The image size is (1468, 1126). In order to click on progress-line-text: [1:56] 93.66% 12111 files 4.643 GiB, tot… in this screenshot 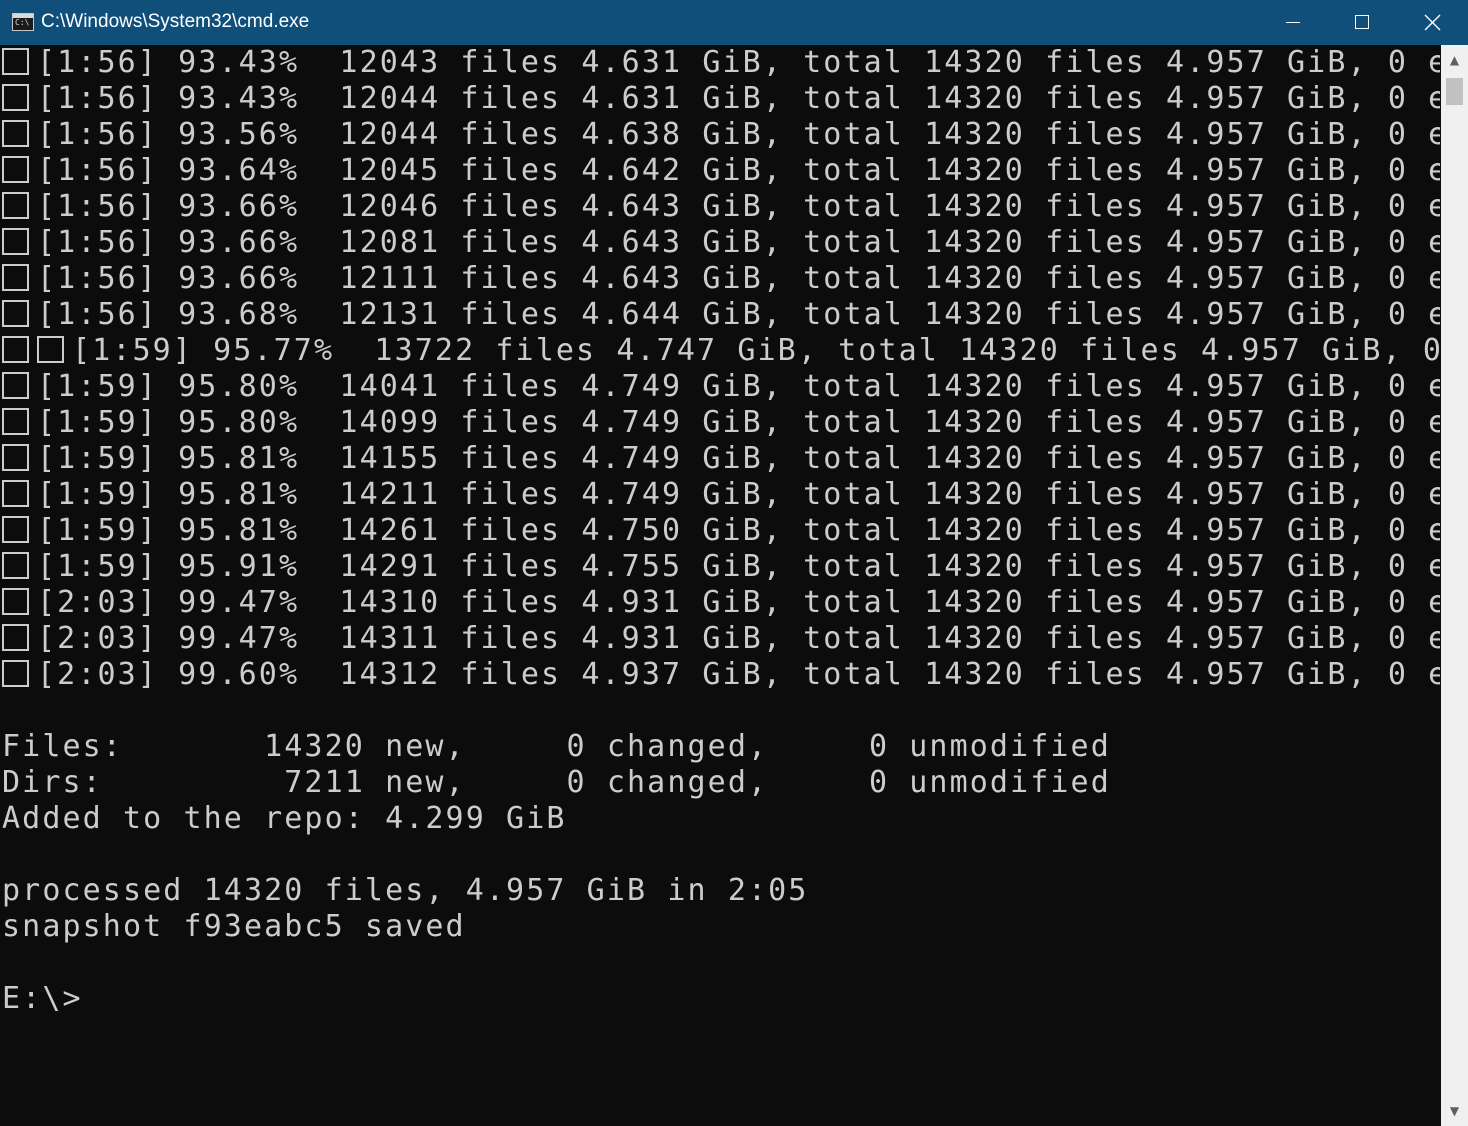, I will do `click(738, 278)`.